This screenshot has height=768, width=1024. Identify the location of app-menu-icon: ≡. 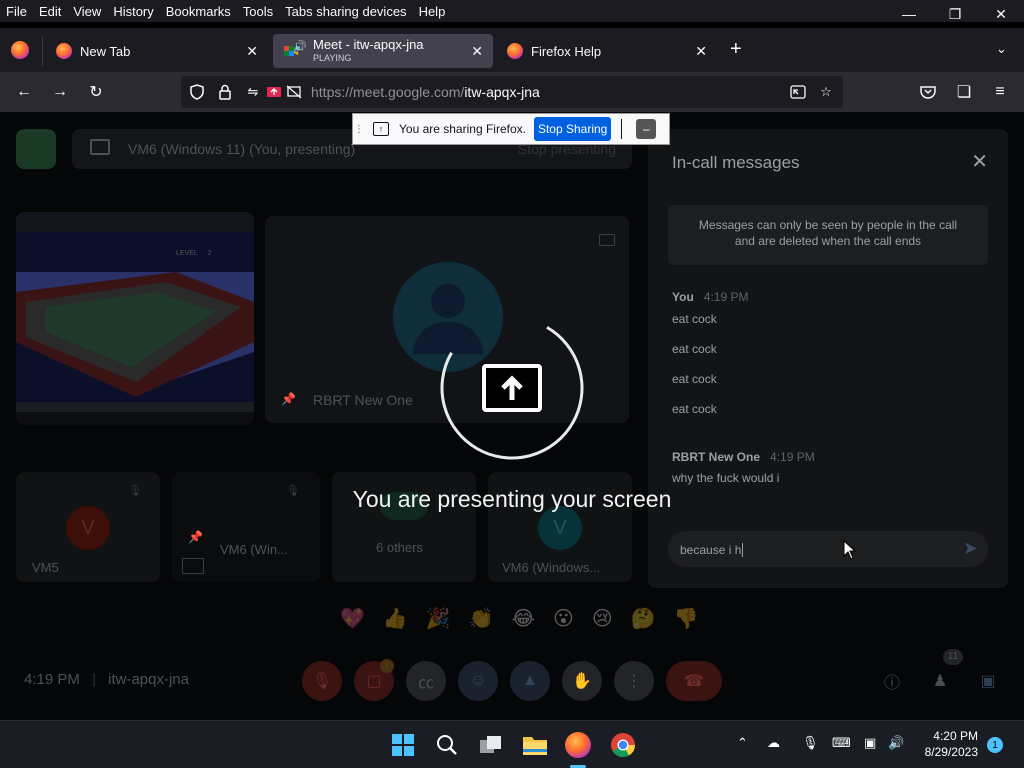
(1000, 92).